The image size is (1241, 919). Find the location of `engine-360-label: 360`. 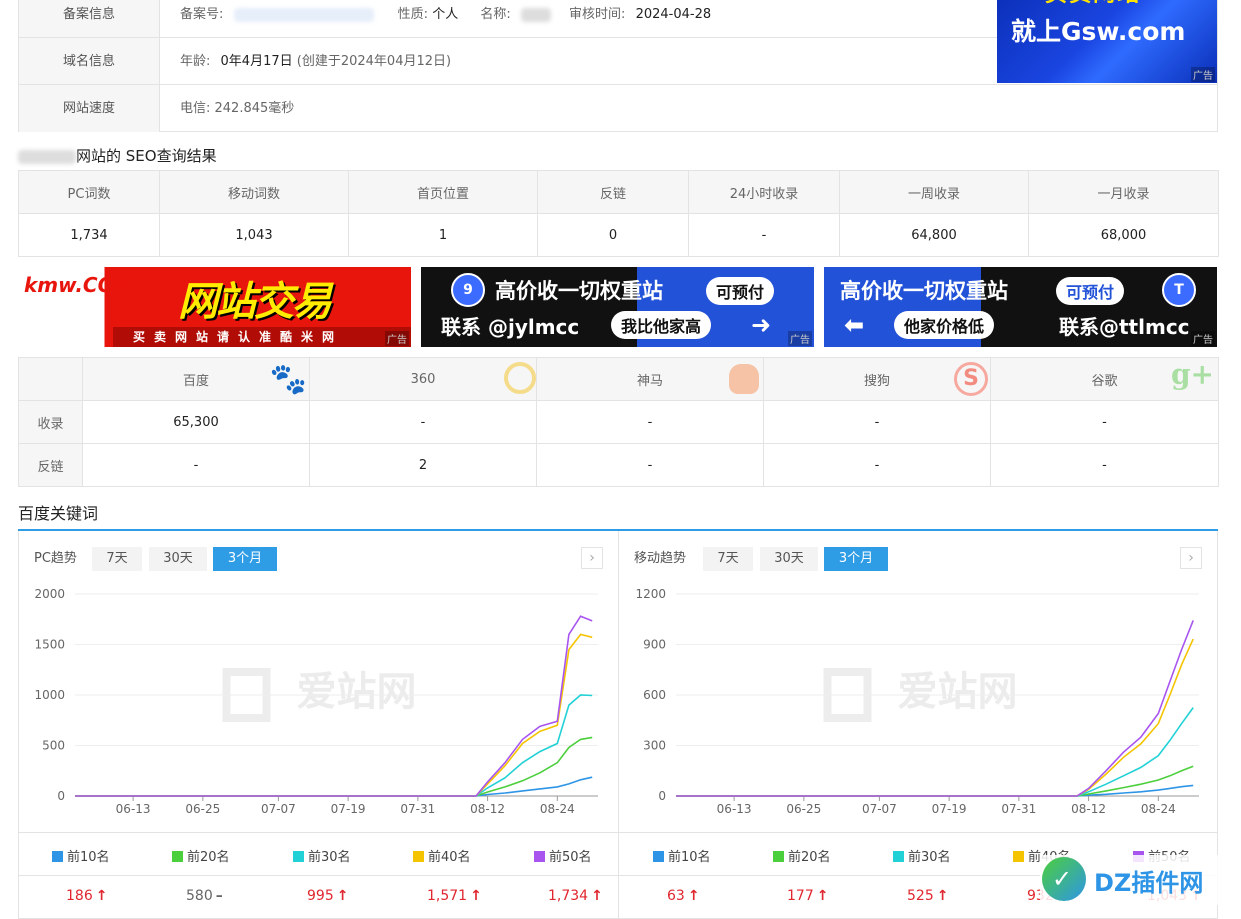

engine-360-label: 360 is located at coordinates (423, 379).